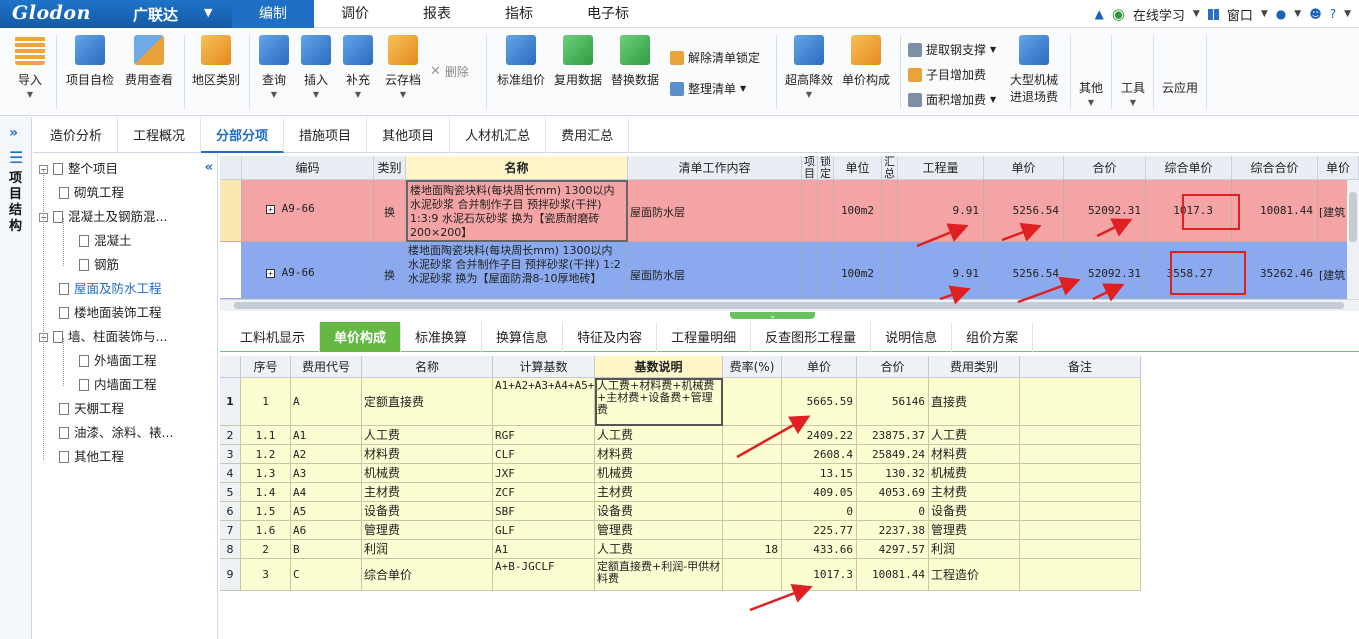 The height and width of the screenshot is (639, 1359). What do you see at coordinates (437, 14) in the screenshot?
I see `menu-reports: 报表` at bounding box center [437, 14].